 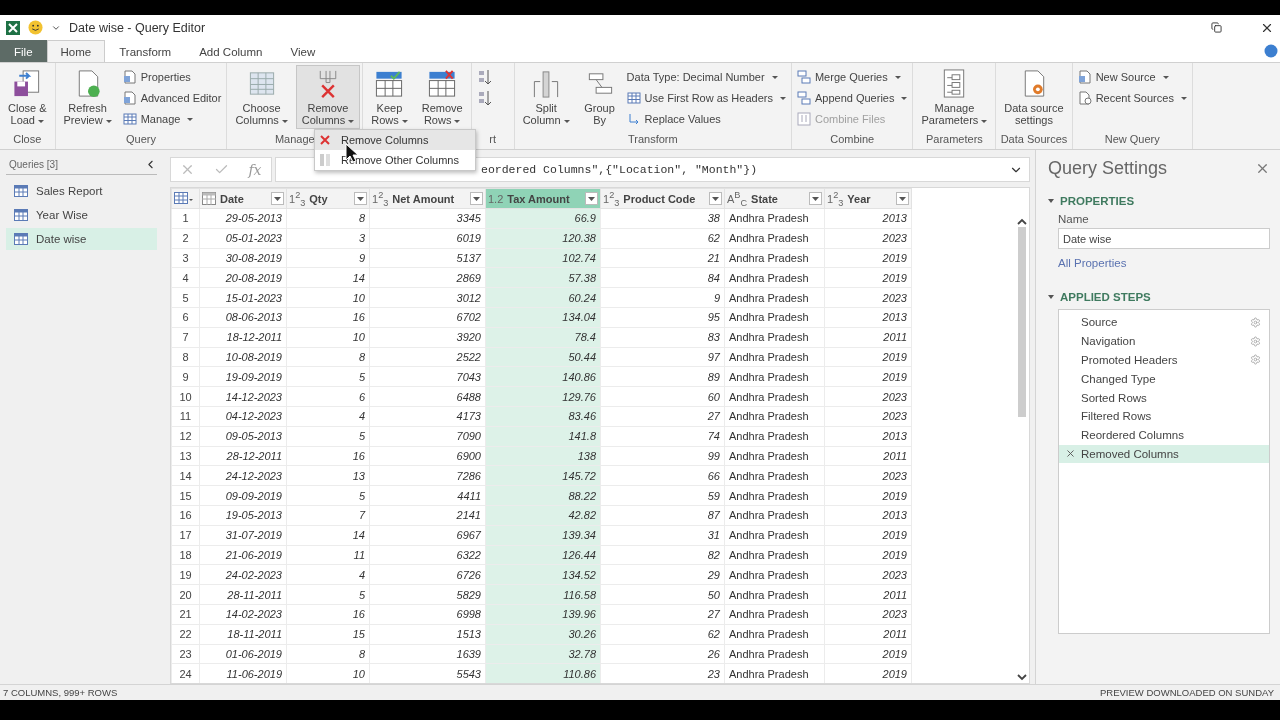 I want to click on row-number: 5, so click(x=185, y=297).